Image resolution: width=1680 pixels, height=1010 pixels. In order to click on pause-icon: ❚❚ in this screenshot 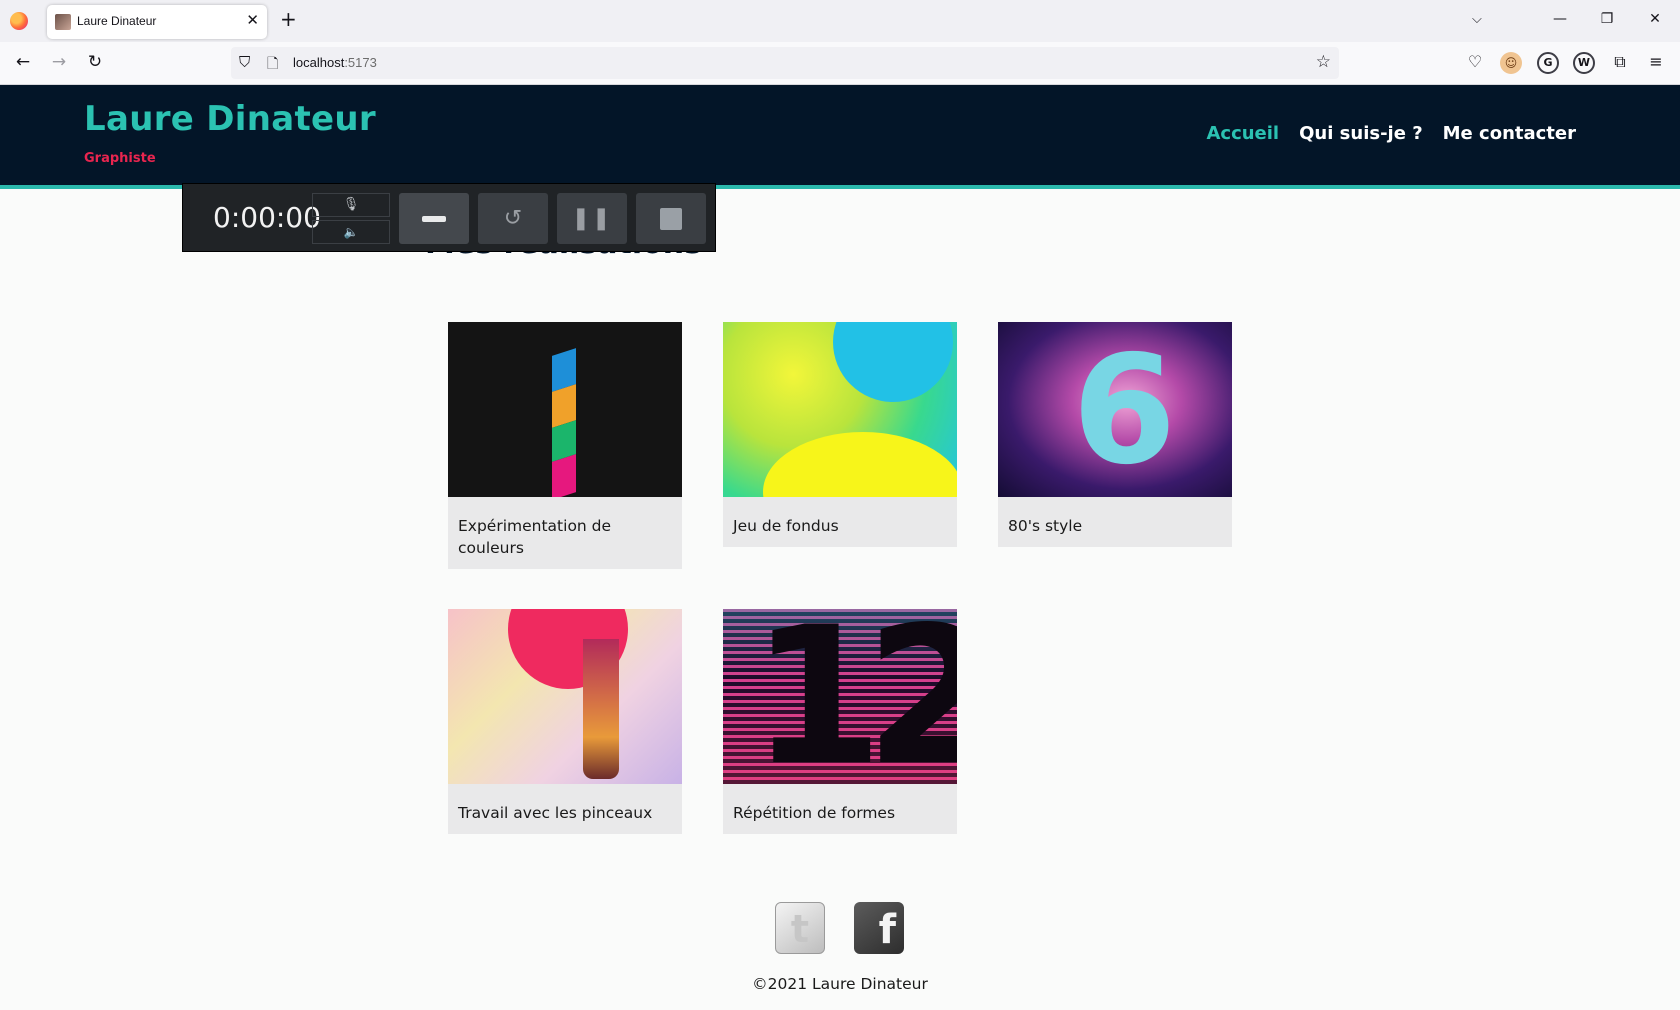, I will do `click(592, 218)`.